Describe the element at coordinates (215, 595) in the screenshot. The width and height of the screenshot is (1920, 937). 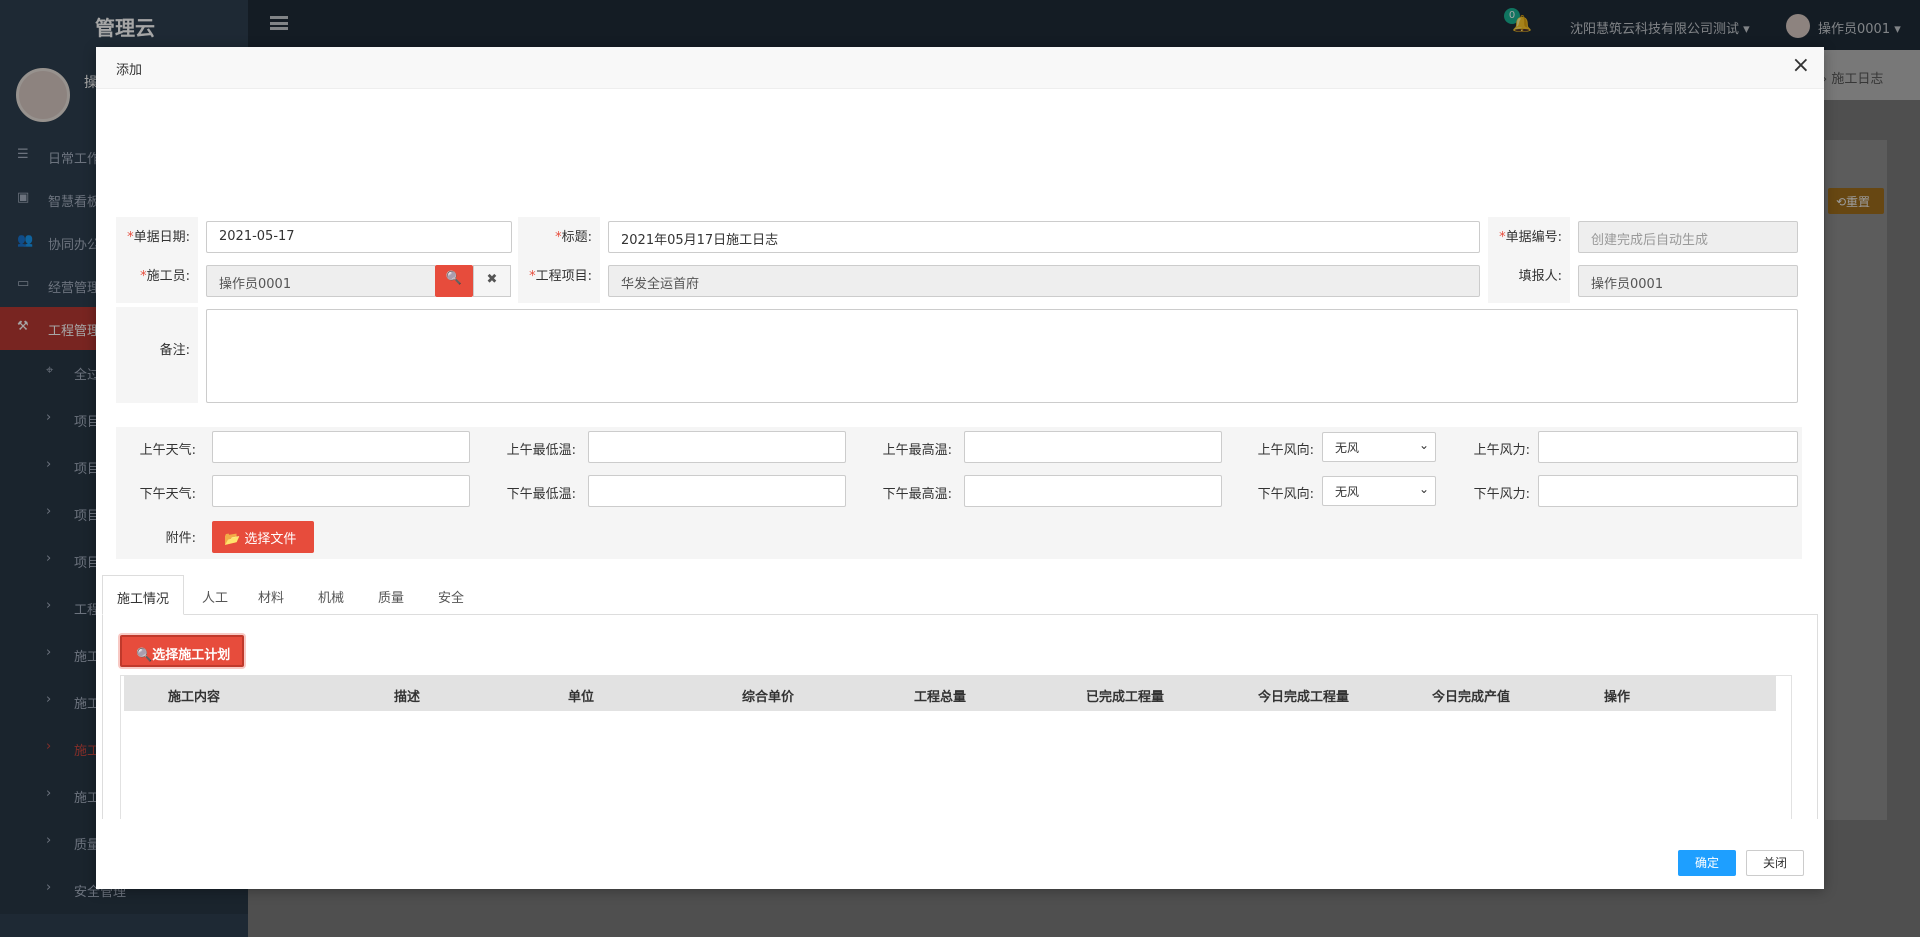
I see `tab-labor: 人工` at that location.